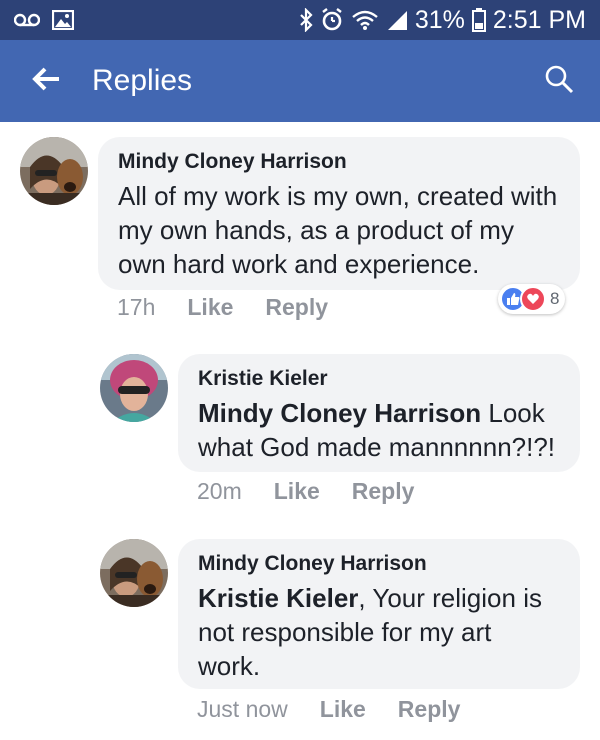 This screenshot has width=600, height=740. I want to click on comment-meta: Just now Like Reply, so click(344, 709).